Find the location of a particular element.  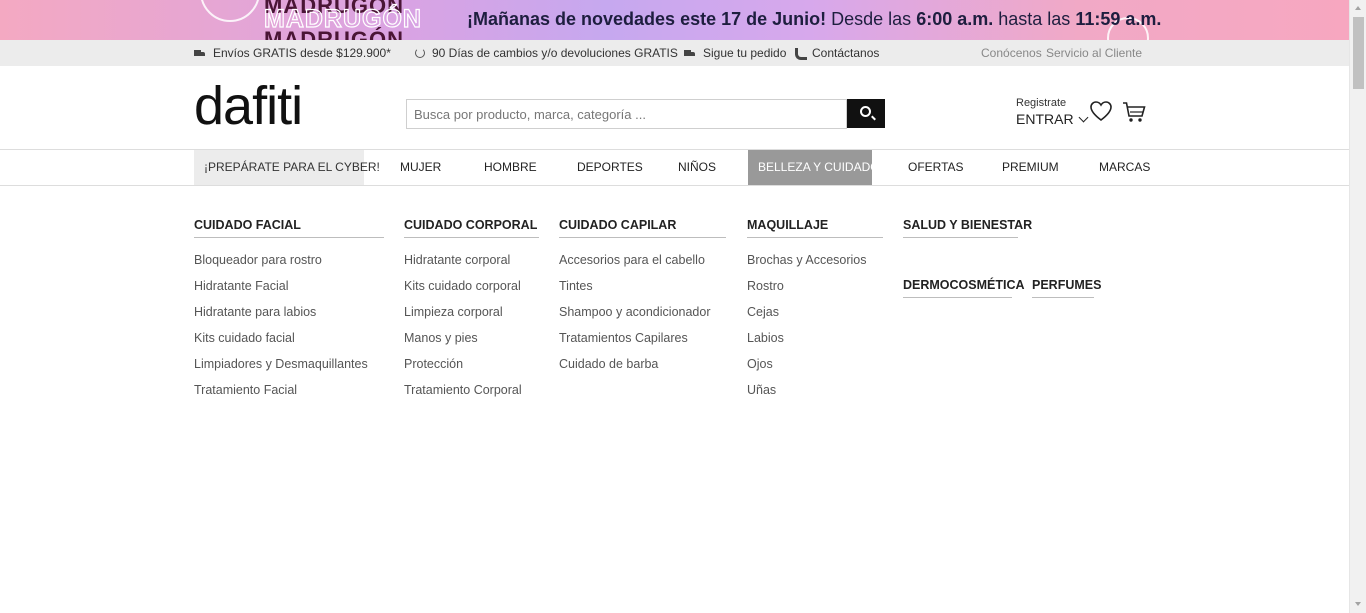

menu-link: Brochas y Accesorios is located at coordinates (815, 265).